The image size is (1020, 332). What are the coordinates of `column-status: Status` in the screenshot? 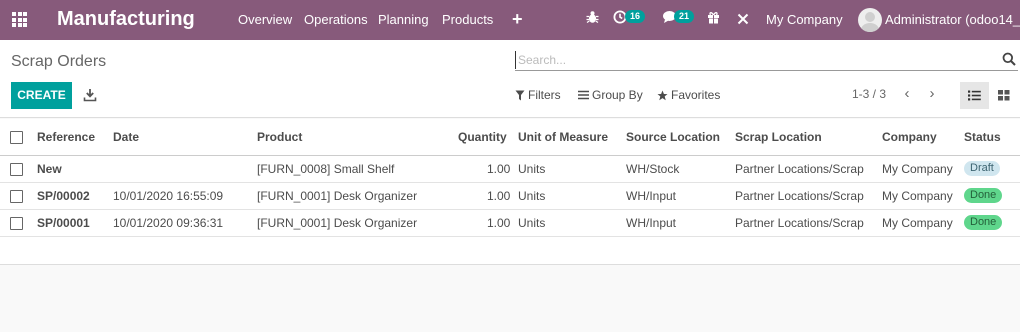 It's located at (982, 137).